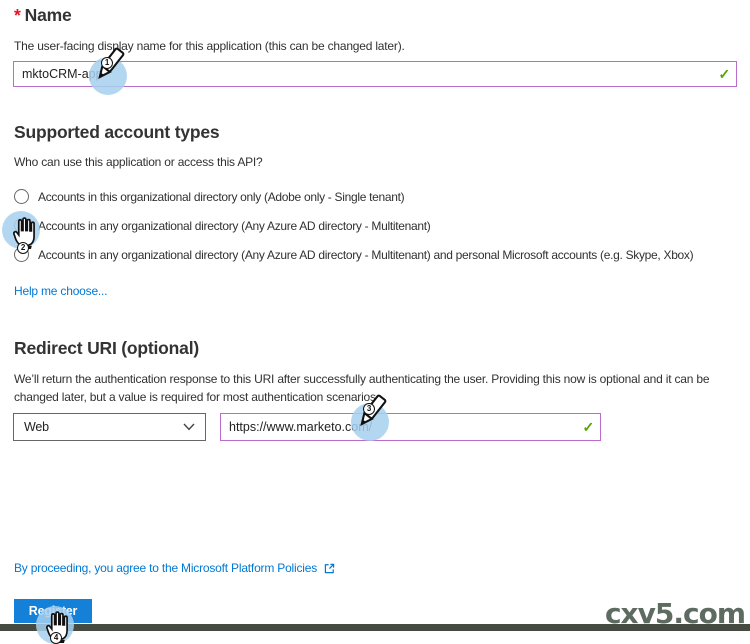 This screenshot has height=644, width=750. What do you see at coordinates (117, 132) in the screenshot?
I see `account-types-title: Supported account types` at bounding box center [117, 132].